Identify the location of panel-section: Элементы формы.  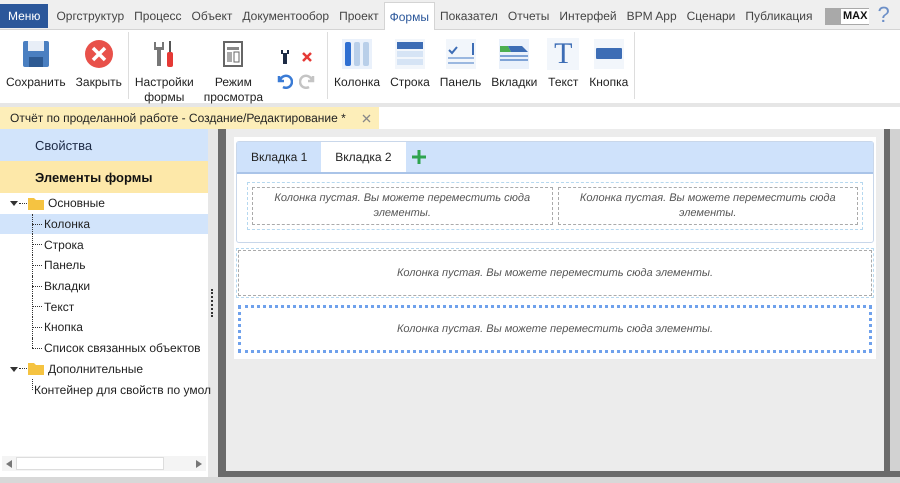
(104, 177).